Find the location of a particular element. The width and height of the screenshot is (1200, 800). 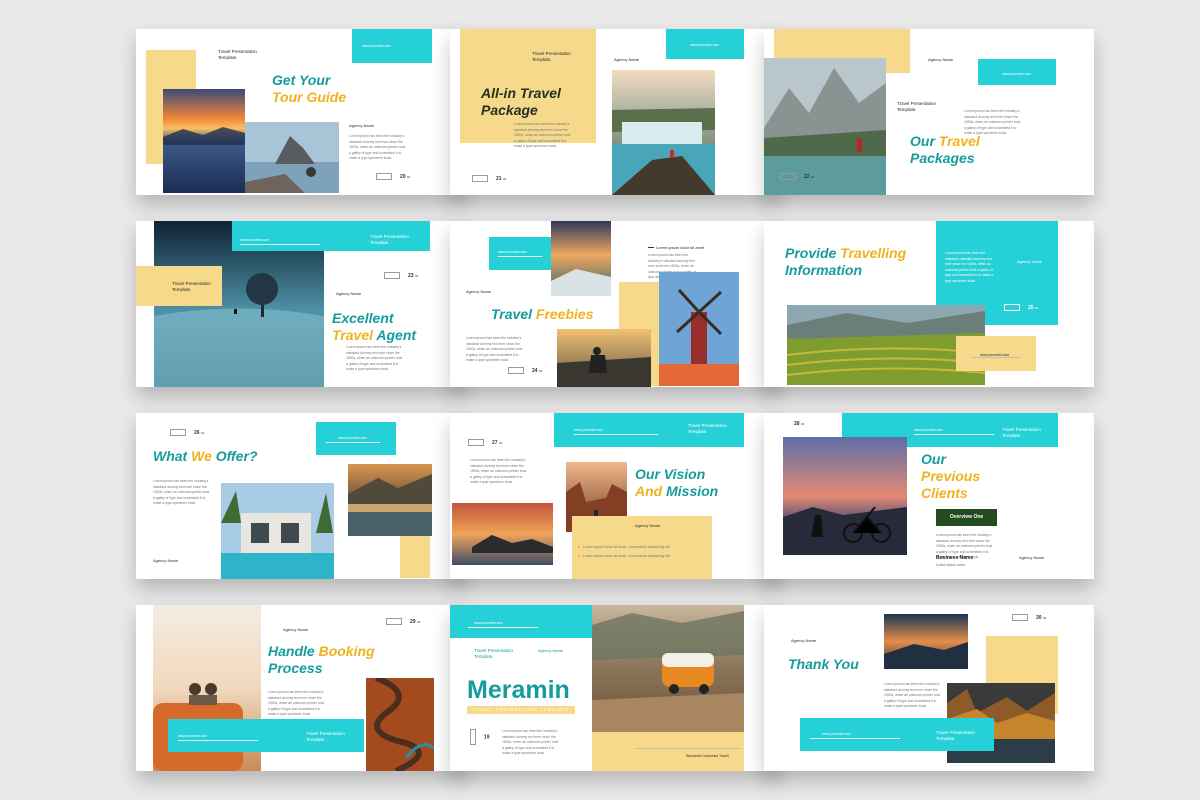

slide-title: Thank You is located at coordinates (823, 664).